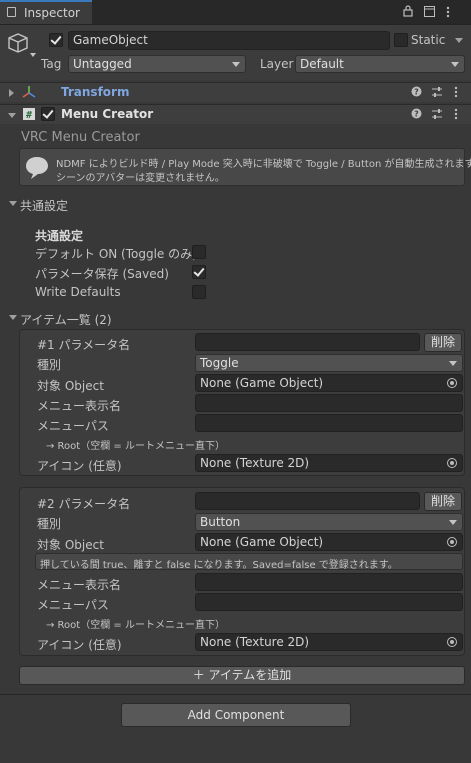 This screenshot has width=471, height=763. Describe the element at coordinates (70, 386) in the screenshot. I see `item-1-target-label: 対象 Object` at that location.